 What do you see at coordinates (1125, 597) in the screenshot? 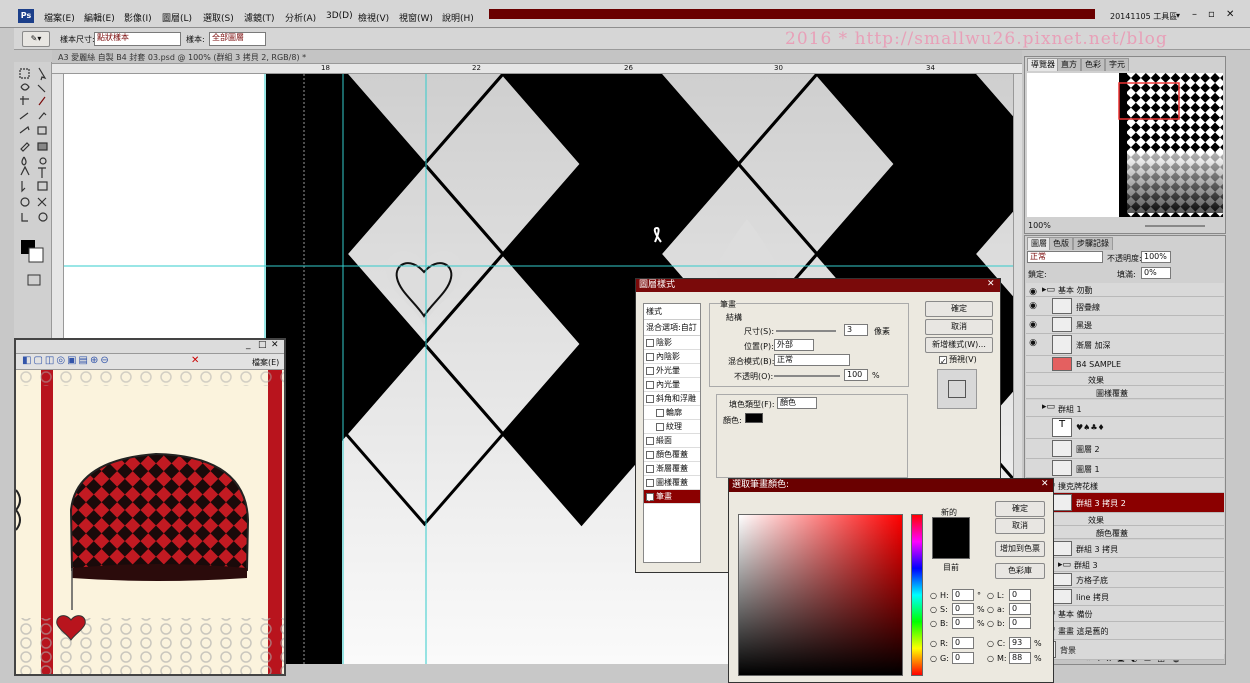
I see `layer-row: line 拷貝` at bounding box center [1125, 597].